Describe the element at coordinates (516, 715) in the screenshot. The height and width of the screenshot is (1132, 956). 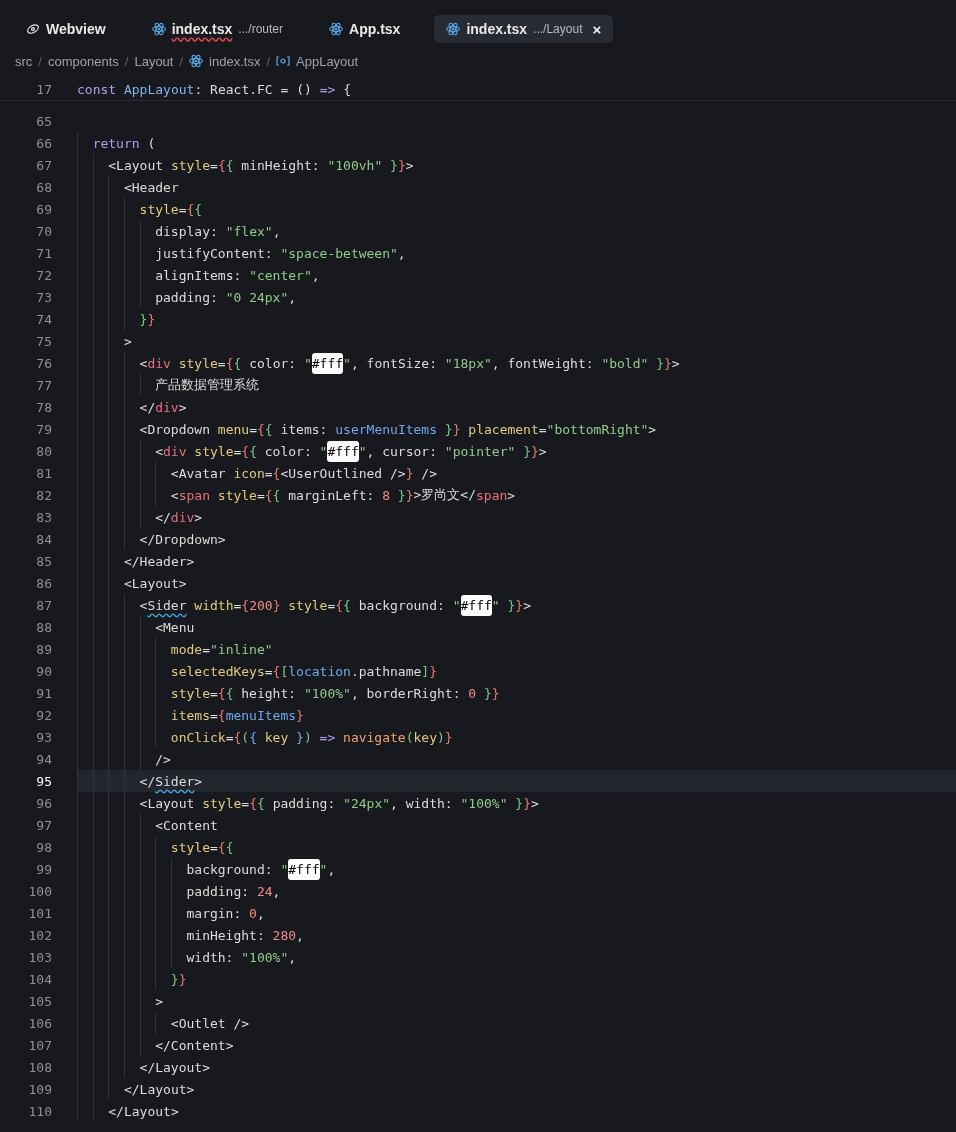
I see `code-line: items={menuItems}` at that location.